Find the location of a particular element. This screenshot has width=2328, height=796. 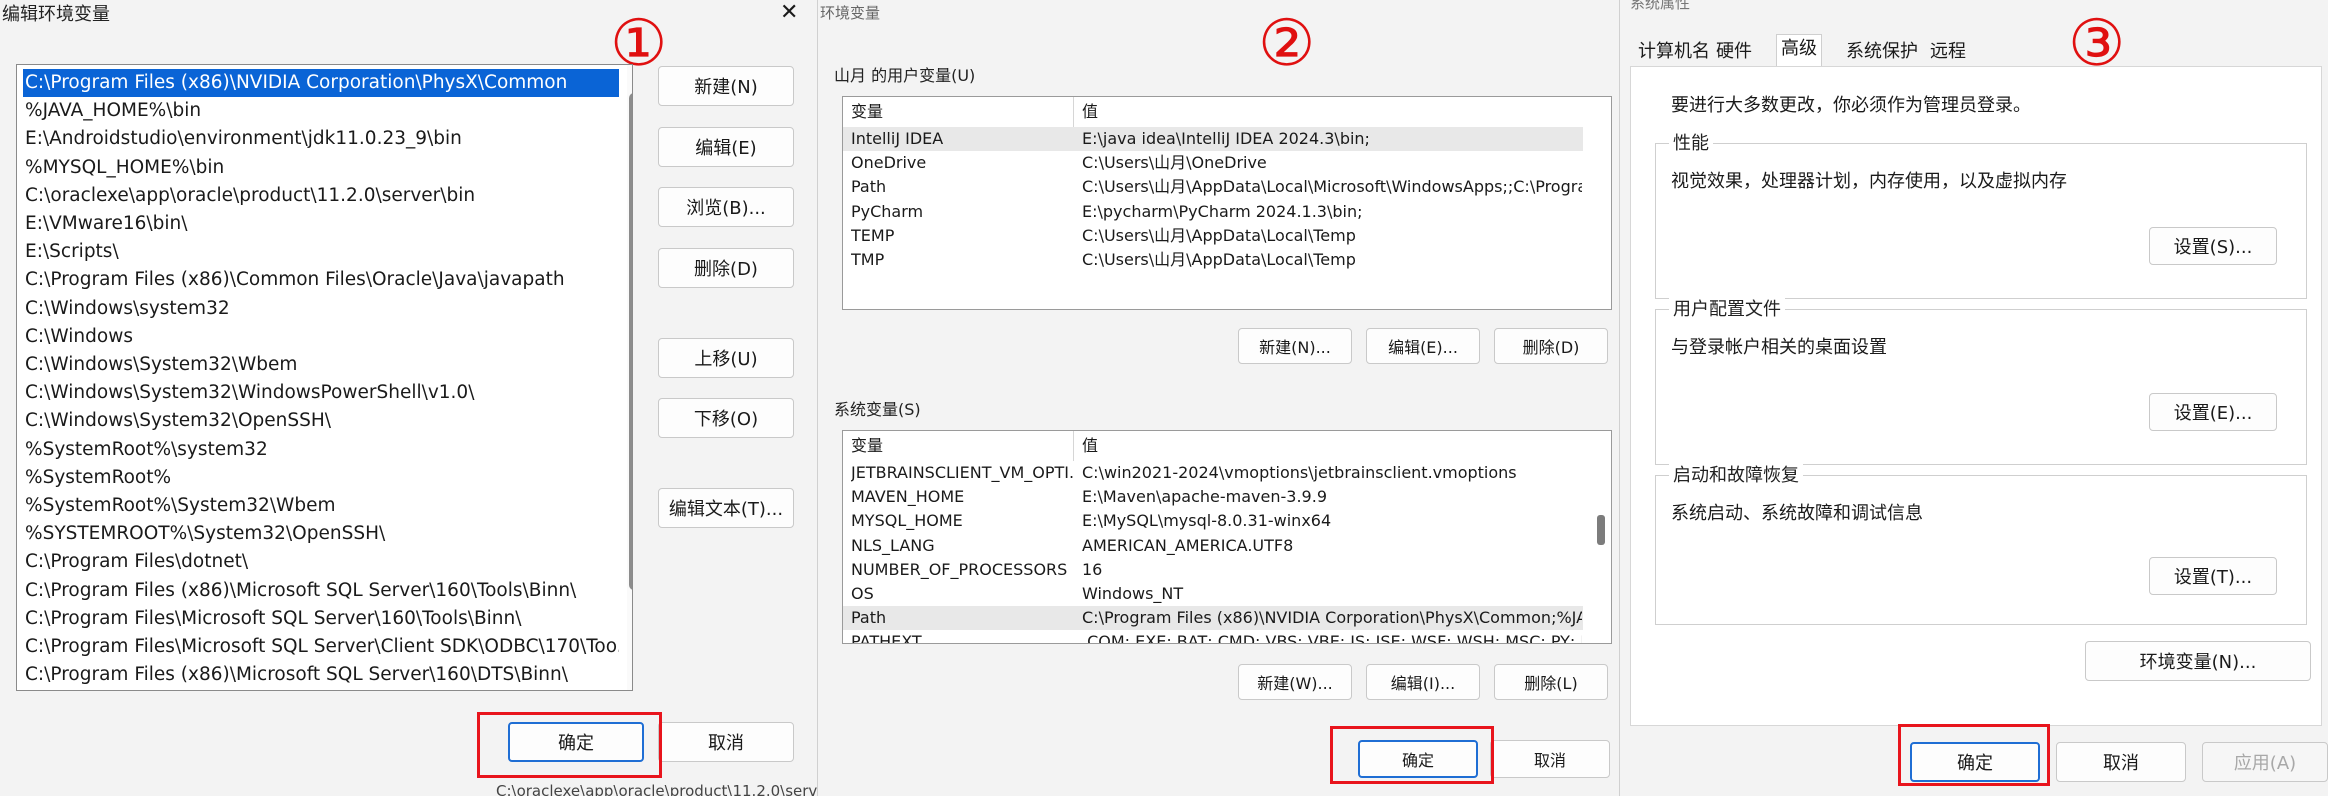

table-row: MAVEN_HOME E:\Maven\apache-maven-3.9.9 is located at coordinates (1213, 497).